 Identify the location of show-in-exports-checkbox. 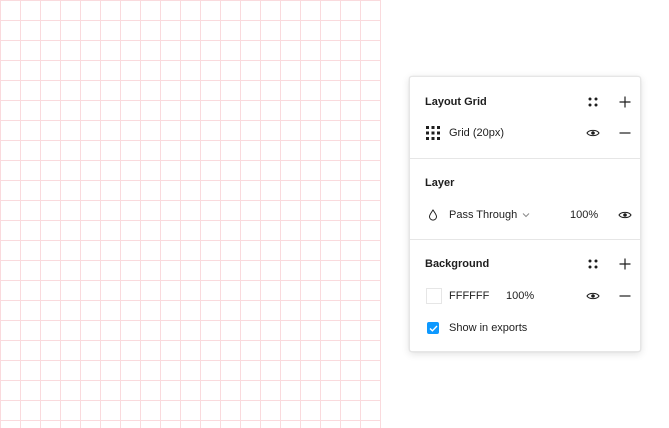
(433, 328).